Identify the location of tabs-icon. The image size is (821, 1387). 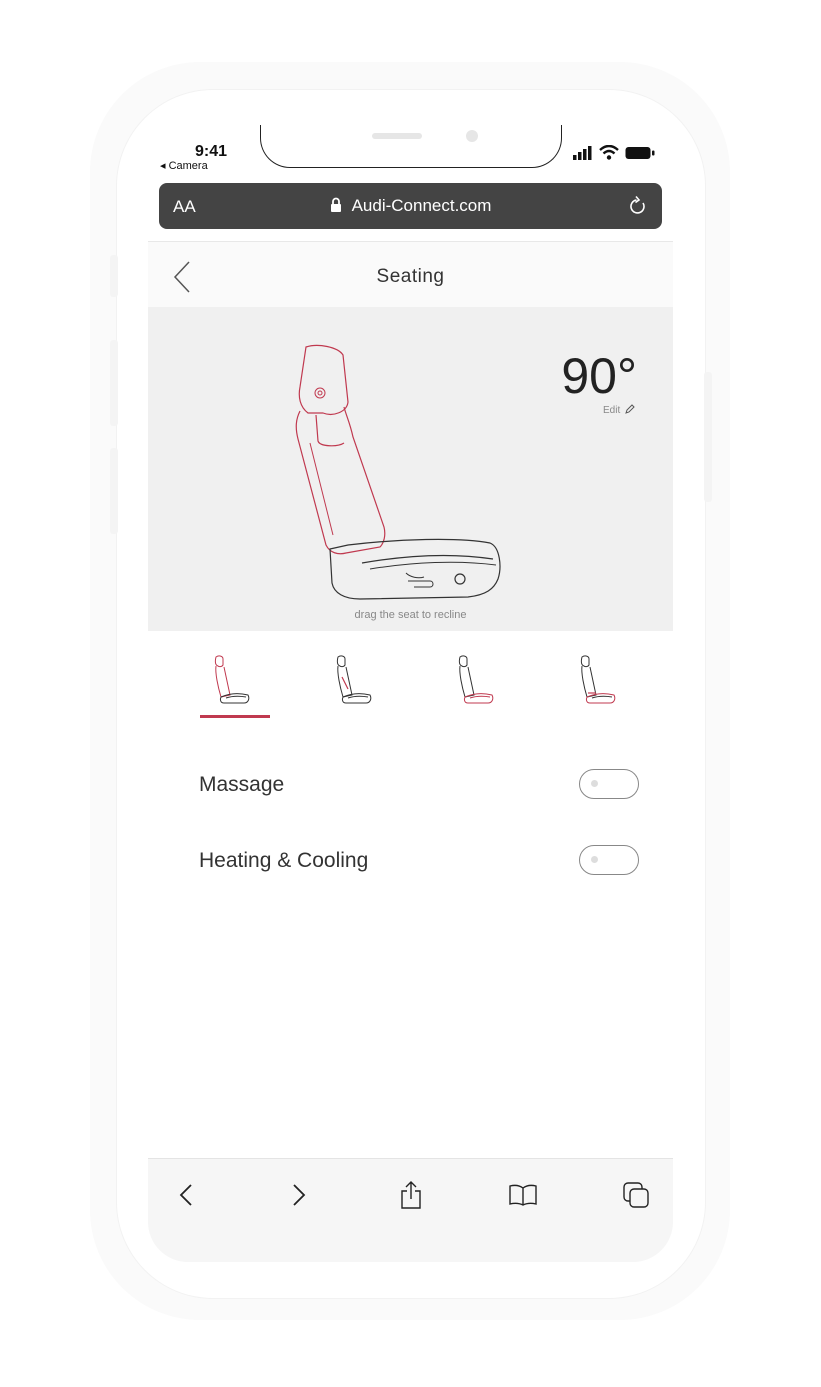
(636, 1195).